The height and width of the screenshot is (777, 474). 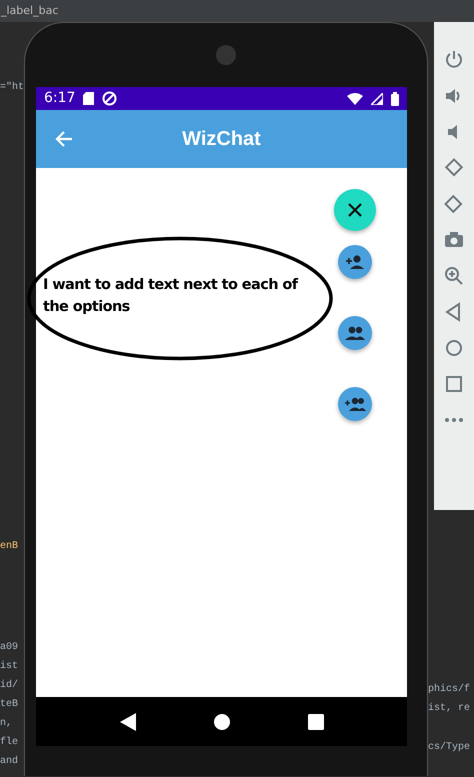 I want to click on code-text: ist, so click(x=10, y=667).